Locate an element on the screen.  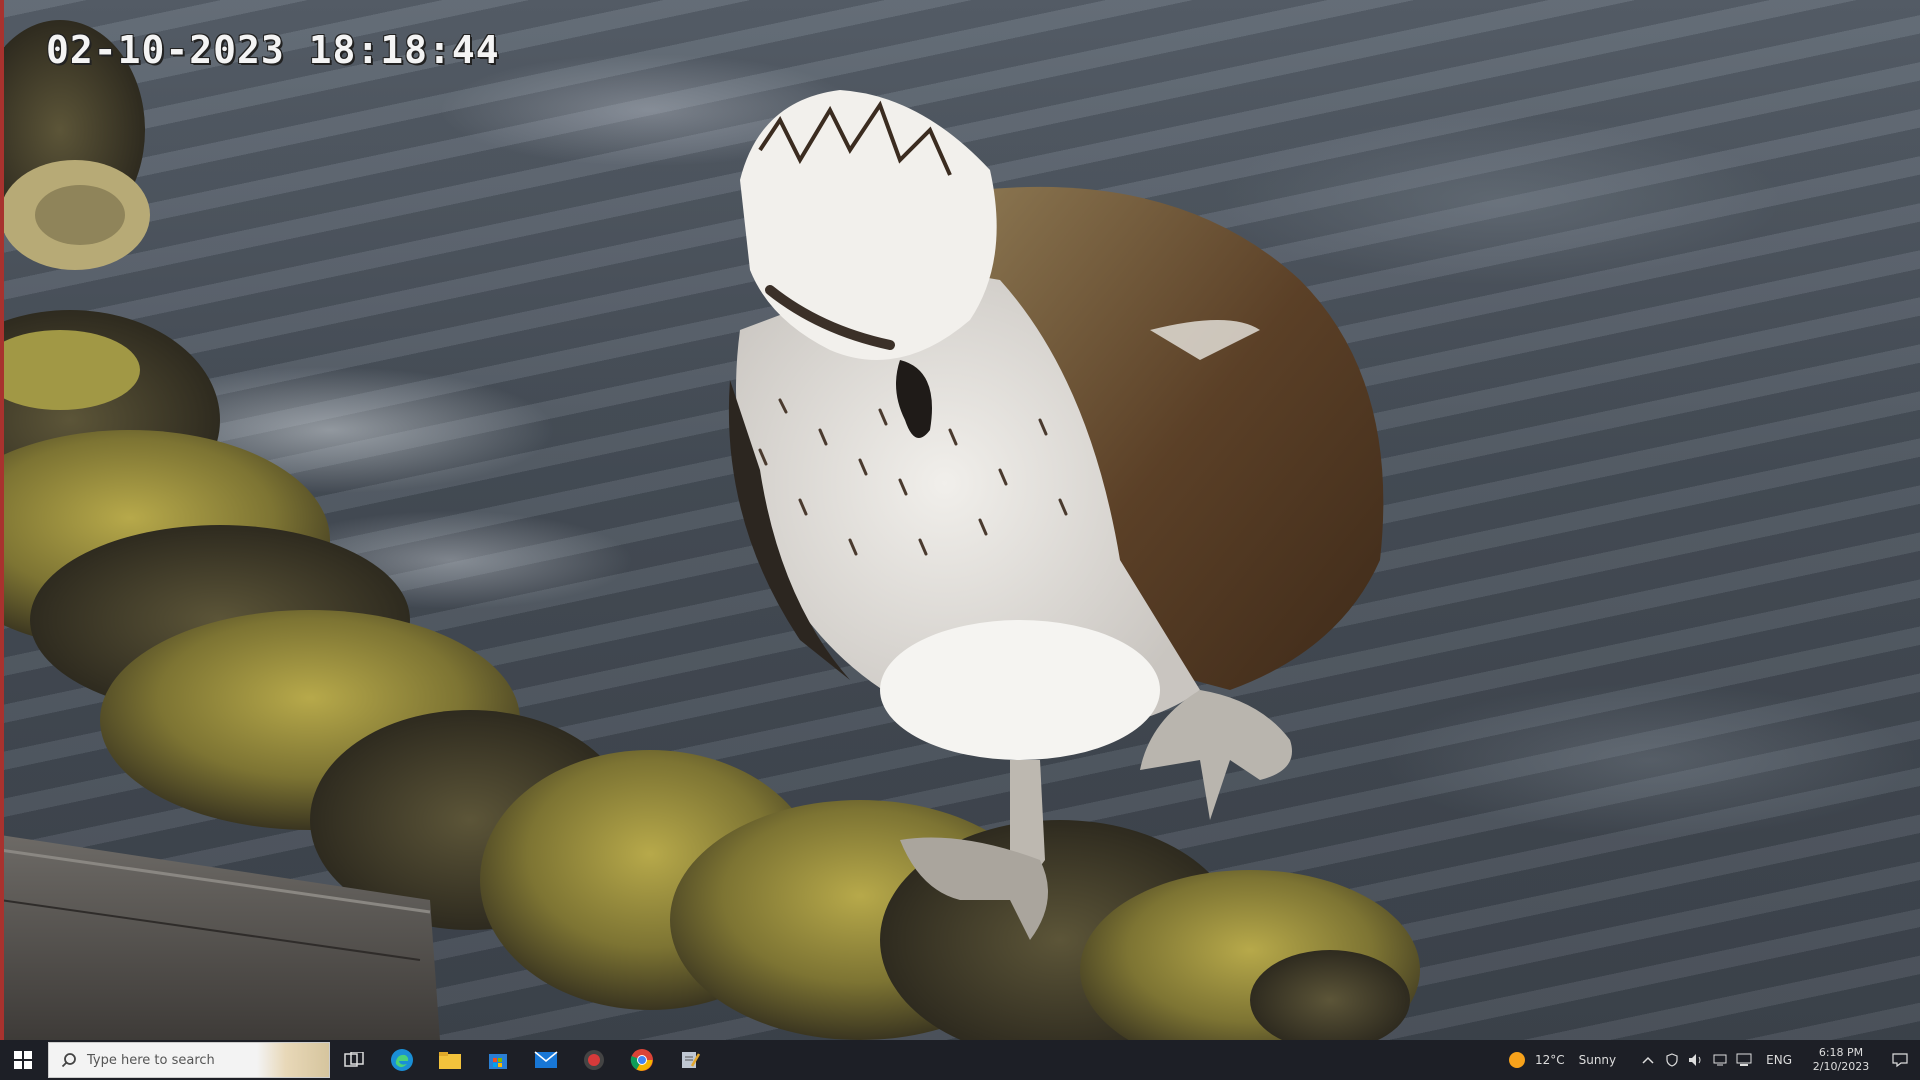
system-tray: 12°C Sunny ENG 6:18 PM 2/10/2023 is located at coordinates (1712, 1060).